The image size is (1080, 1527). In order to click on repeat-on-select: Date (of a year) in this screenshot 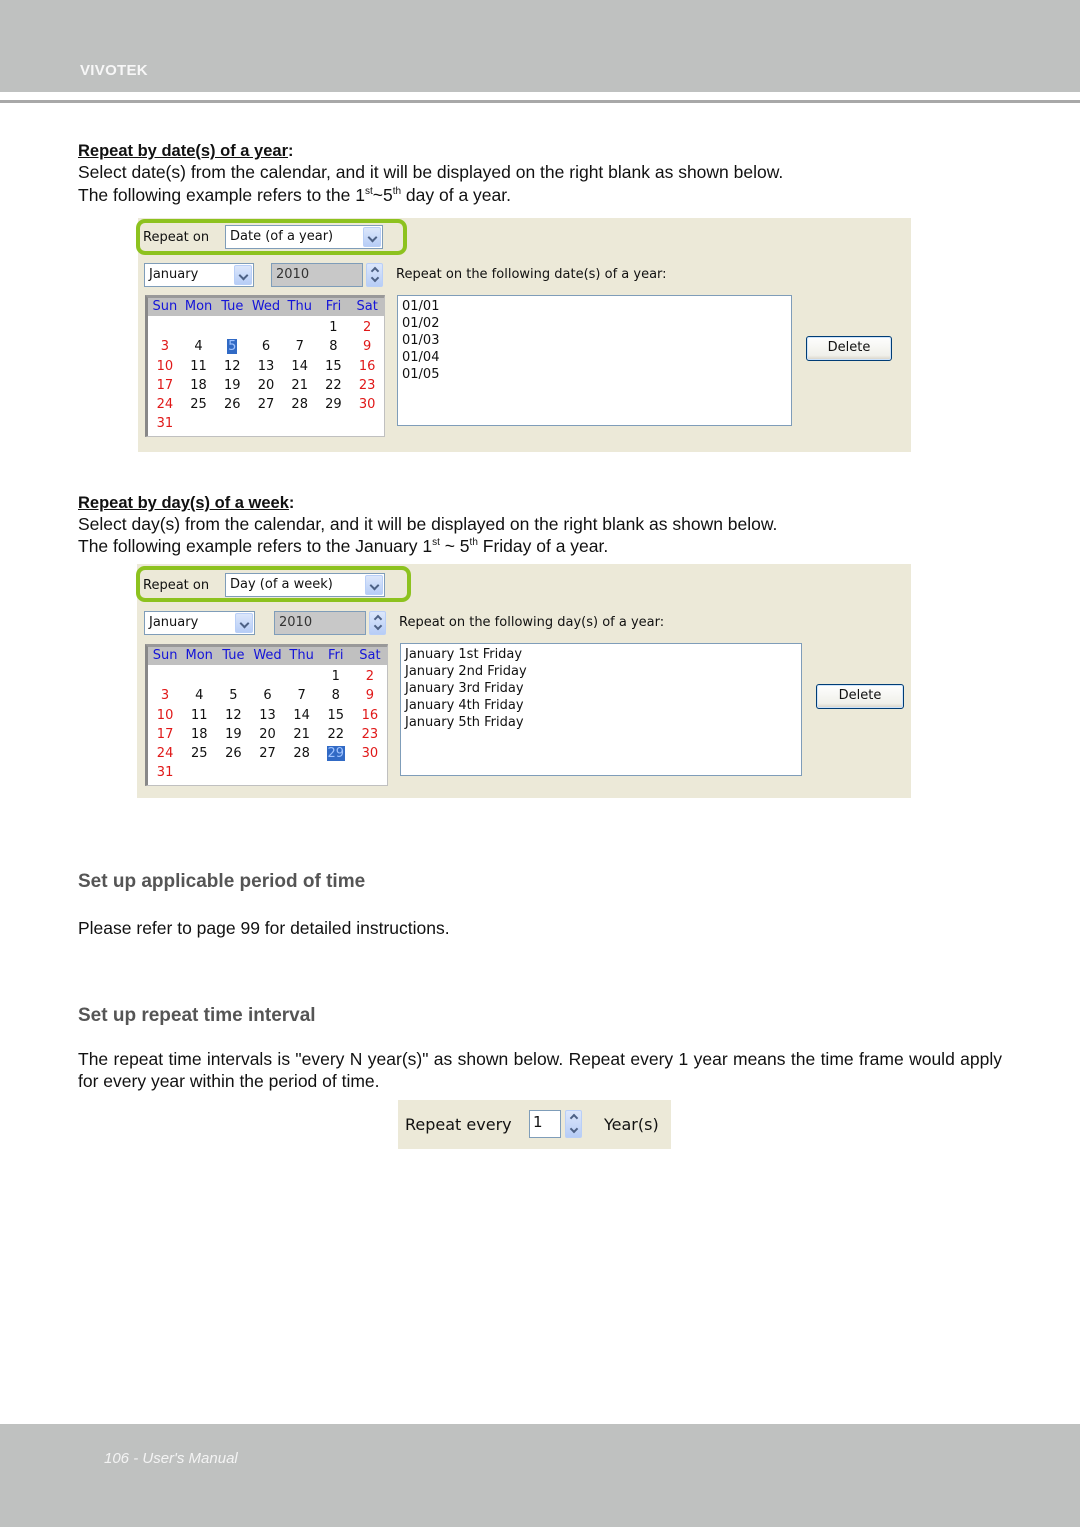, I will do `click(304, 237)`.